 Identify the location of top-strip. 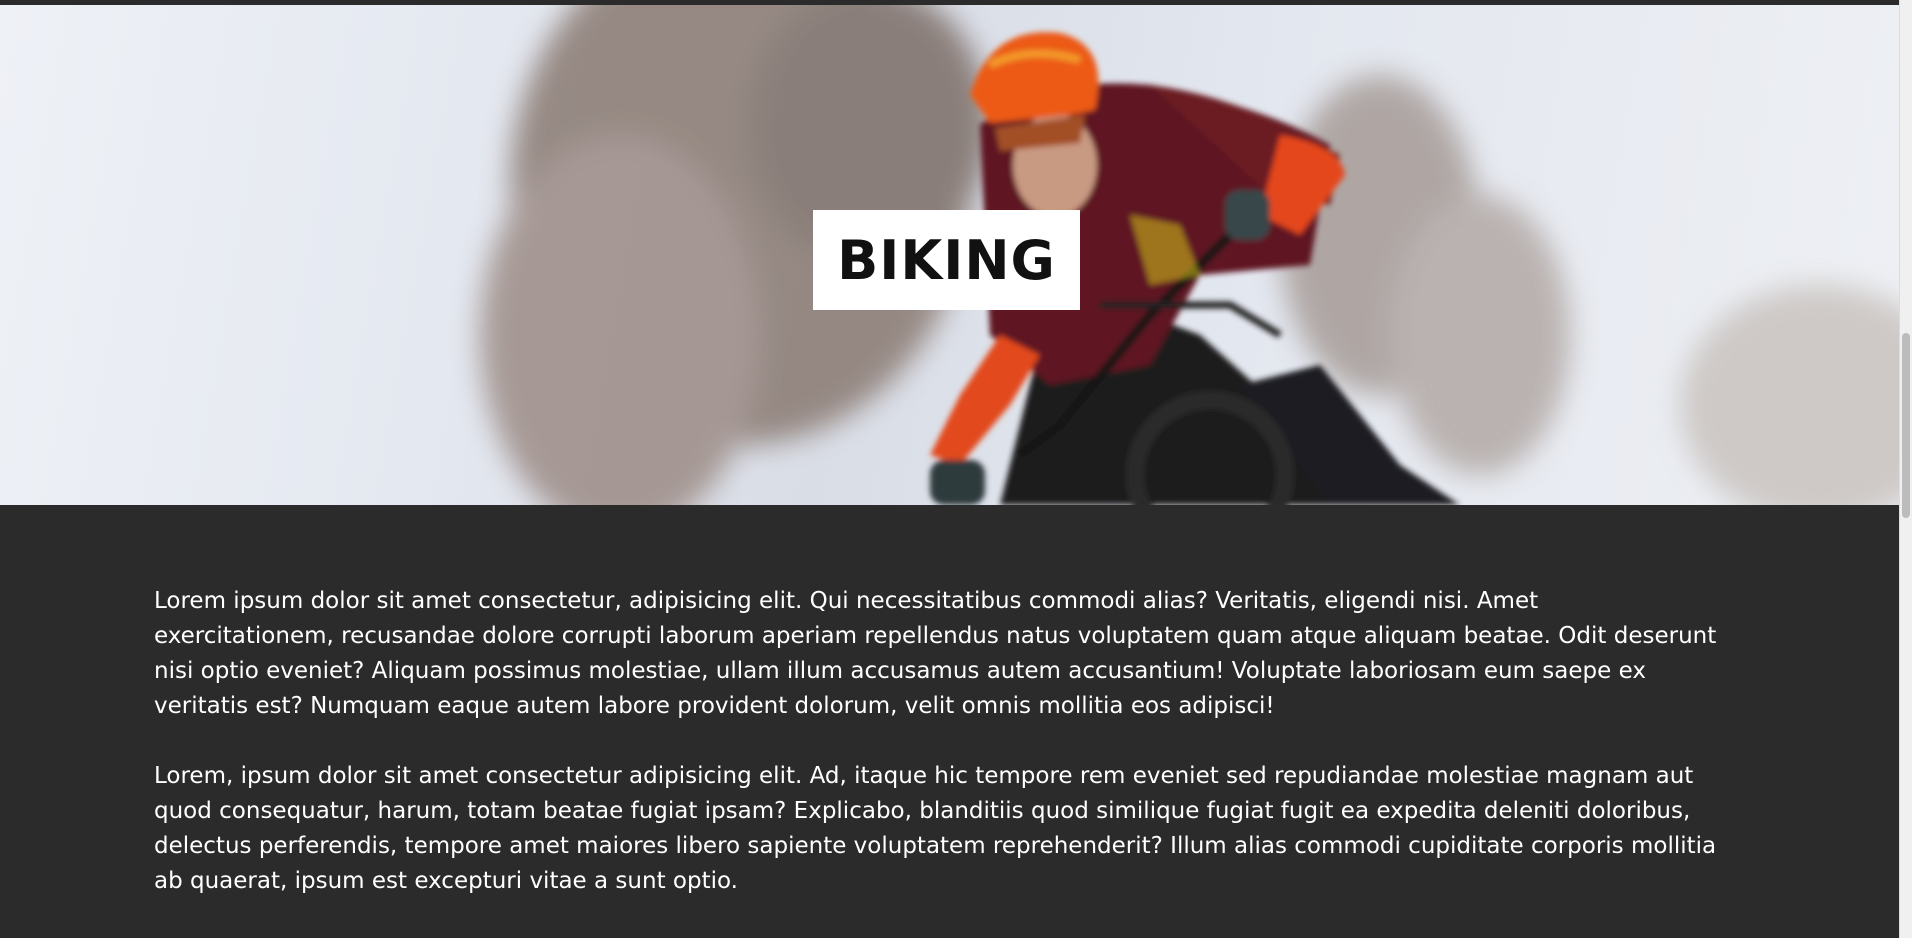
(950, 2).